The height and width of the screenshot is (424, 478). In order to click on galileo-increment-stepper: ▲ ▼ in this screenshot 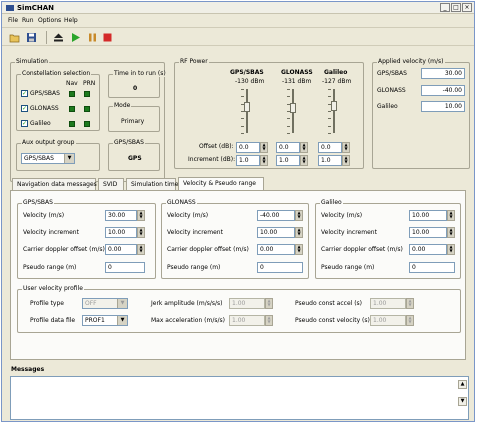, I will do `click(346, 160)`.